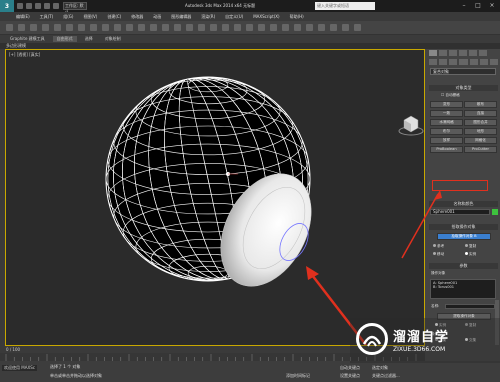  What do you see at coordinates (483, 62) in the screenshot?
I see `spacewarps-icon` at bounding box center [483, 62].